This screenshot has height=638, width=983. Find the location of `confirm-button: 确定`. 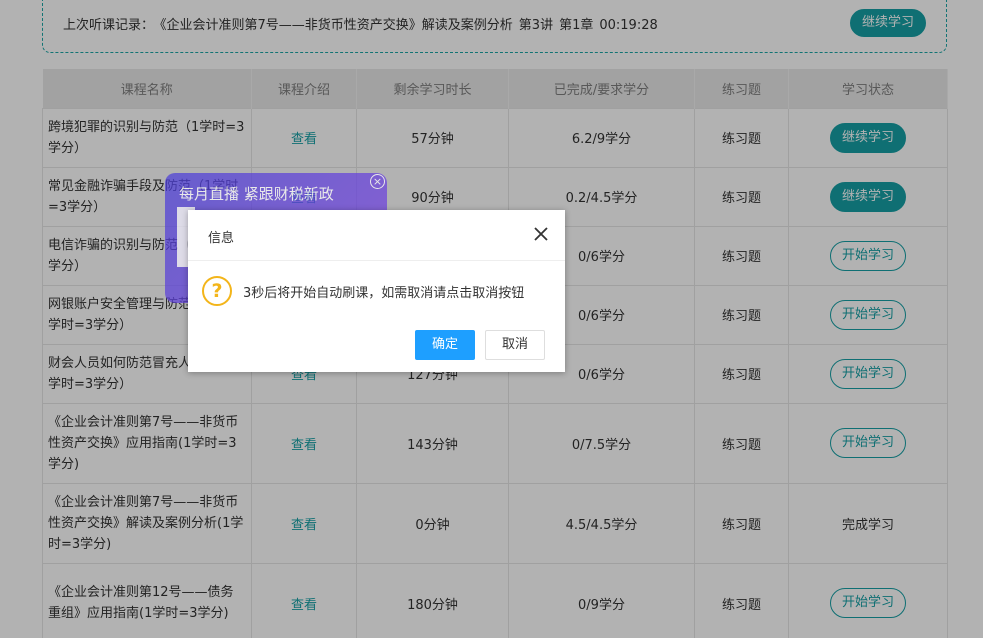

confirm-button: 确定 is located at coordinates (445, 345).